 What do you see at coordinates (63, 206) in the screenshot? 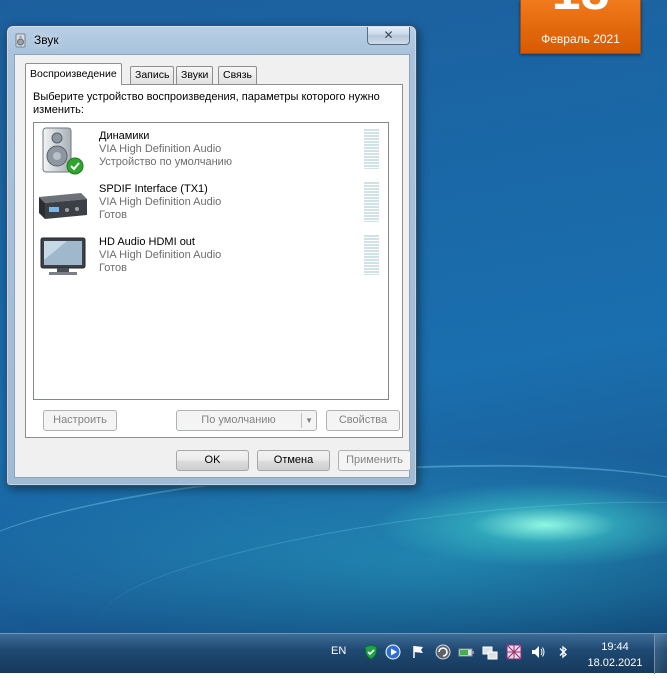
I see `spdif-device-icon` at bounding box center [63, 206].